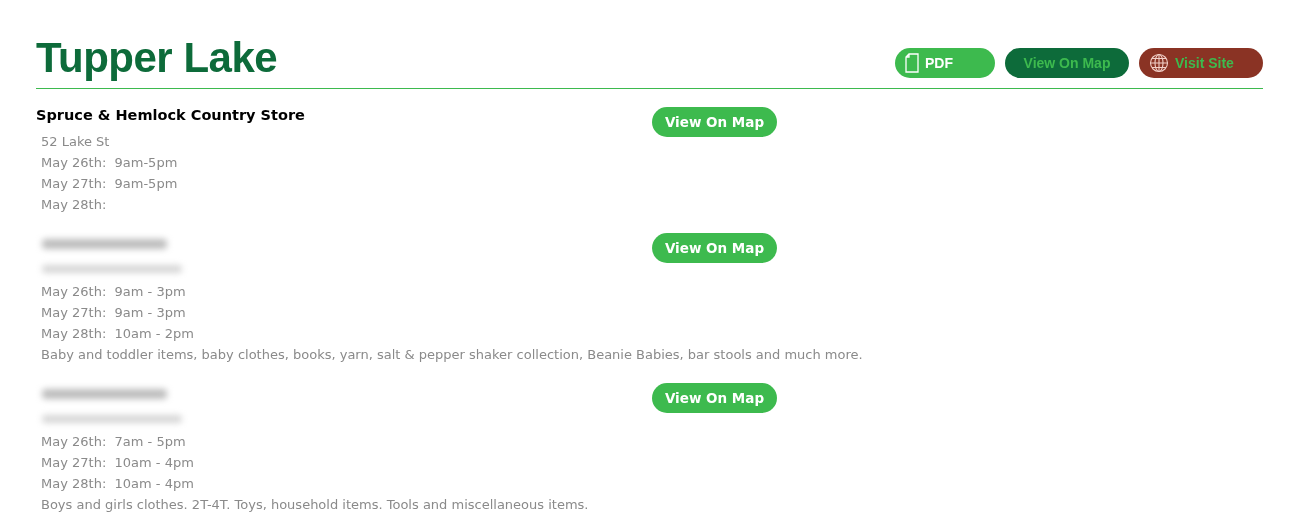 This screenshot has height=524, width=1311. What do you see at coordinates (1159, 63) in the screenshot?
I see `globe-icon` at bounding box center [1159, 63].